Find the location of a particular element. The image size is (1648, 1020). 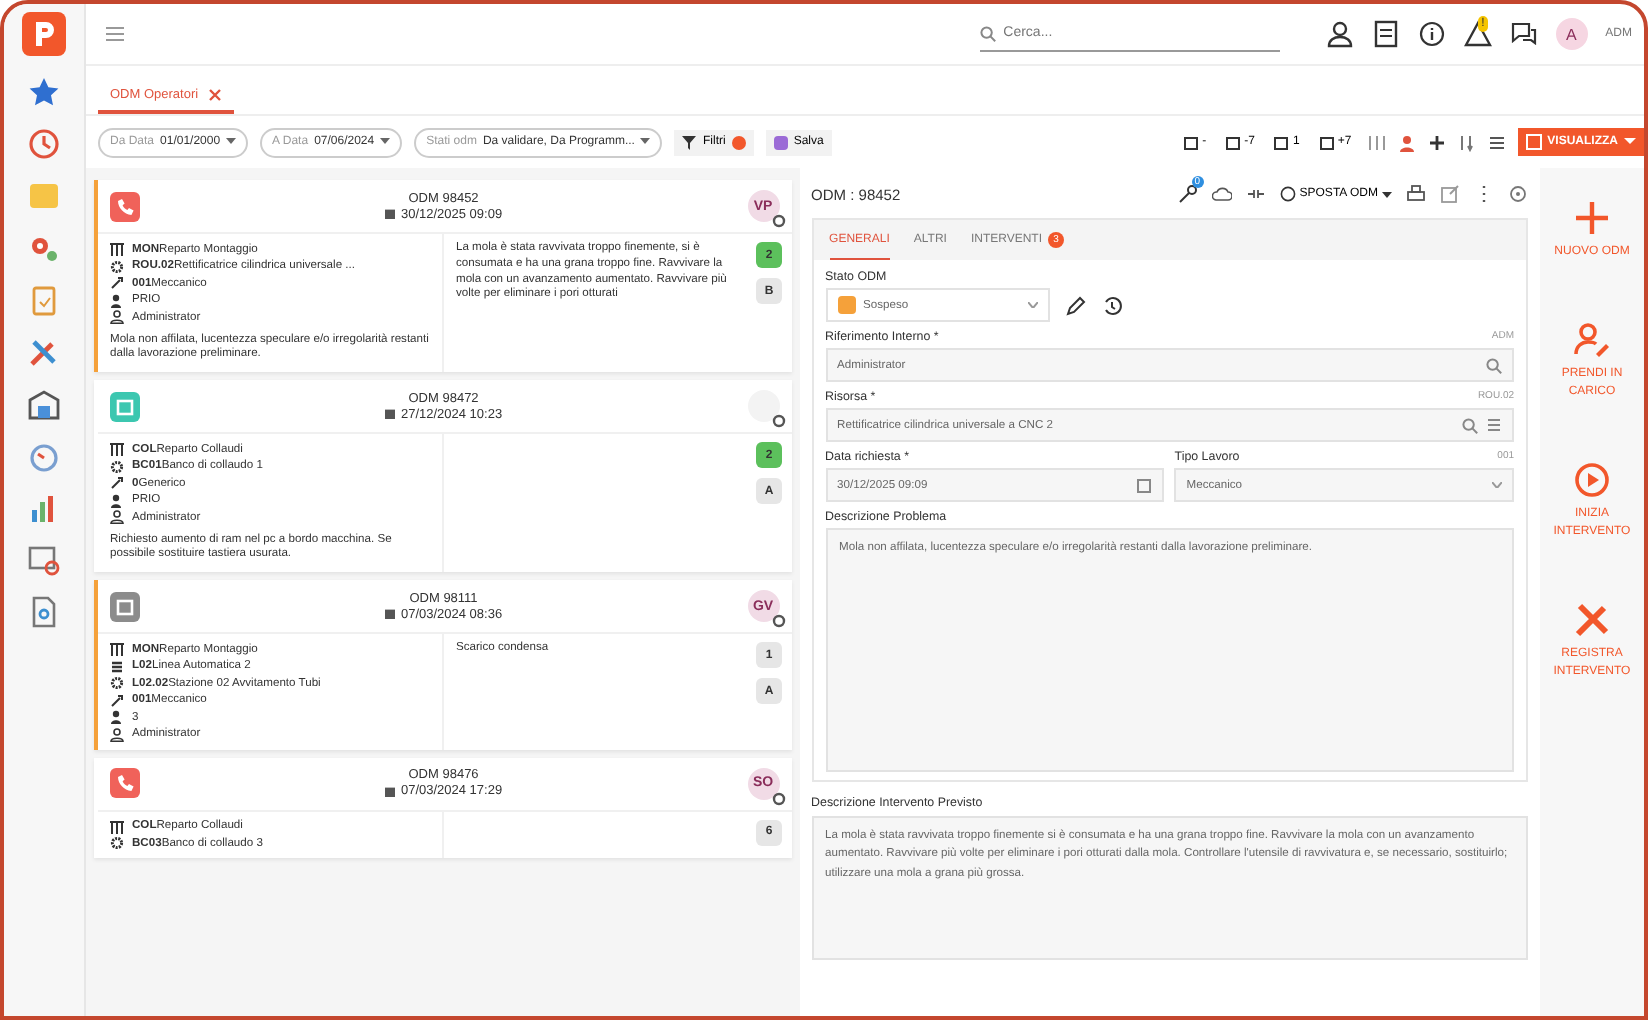

user-avatar: A is located at coordinates (1571, 34).